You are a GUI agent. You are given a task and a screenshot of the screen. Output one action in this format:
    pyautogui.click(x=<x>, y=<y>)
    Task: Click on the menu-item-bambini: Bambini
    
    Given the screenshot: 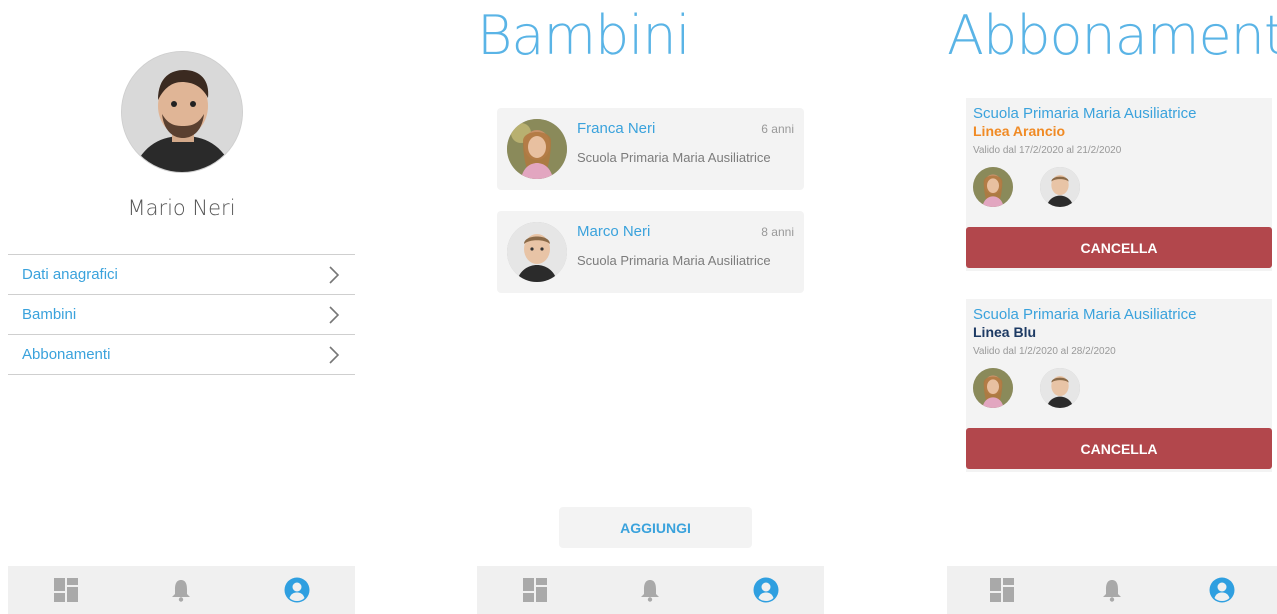 What is the action you would take?
    pyautogui.click(x=181, y=315)
    